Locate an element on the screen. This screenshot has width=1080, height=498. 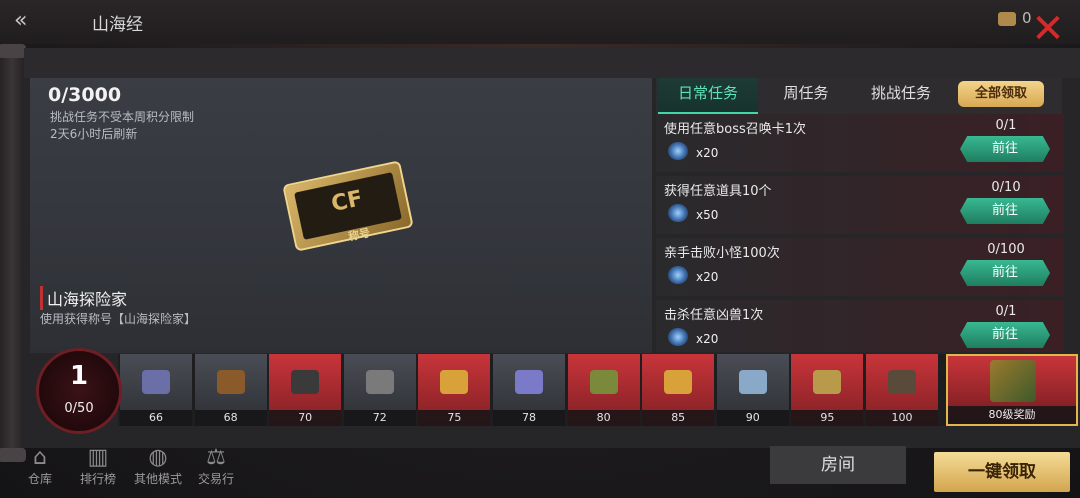
tab-daily: 日常任务 is located at coordinates (708, 96).